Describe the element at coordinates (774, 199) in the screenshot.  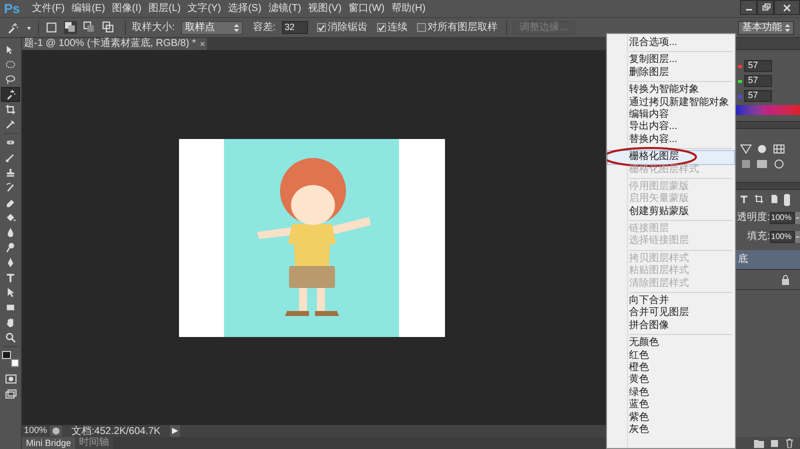
I see `document-icon` at that location.